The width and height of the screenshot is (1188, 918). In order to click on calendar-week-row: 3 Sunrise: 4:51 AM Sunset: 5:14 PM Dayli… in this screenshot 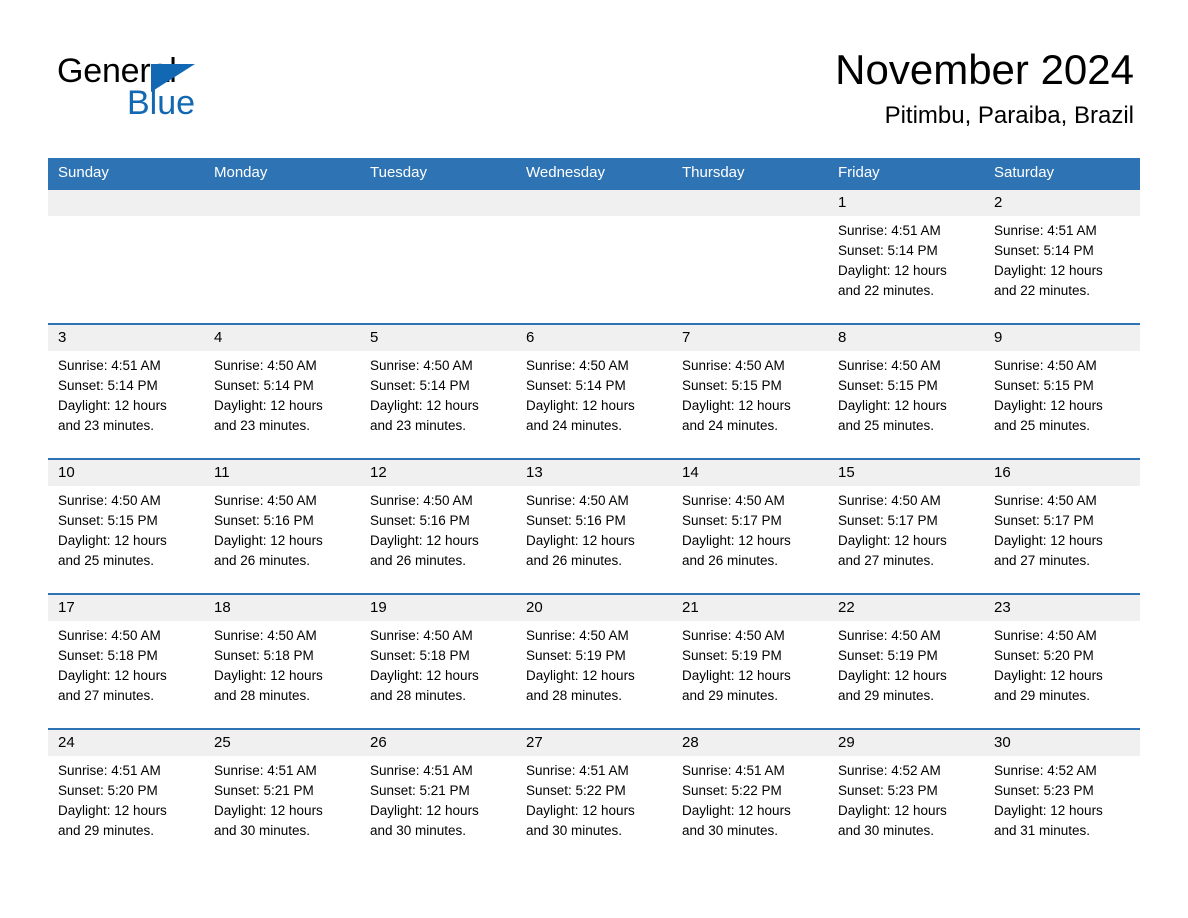, I will do `click(594, 390)`.